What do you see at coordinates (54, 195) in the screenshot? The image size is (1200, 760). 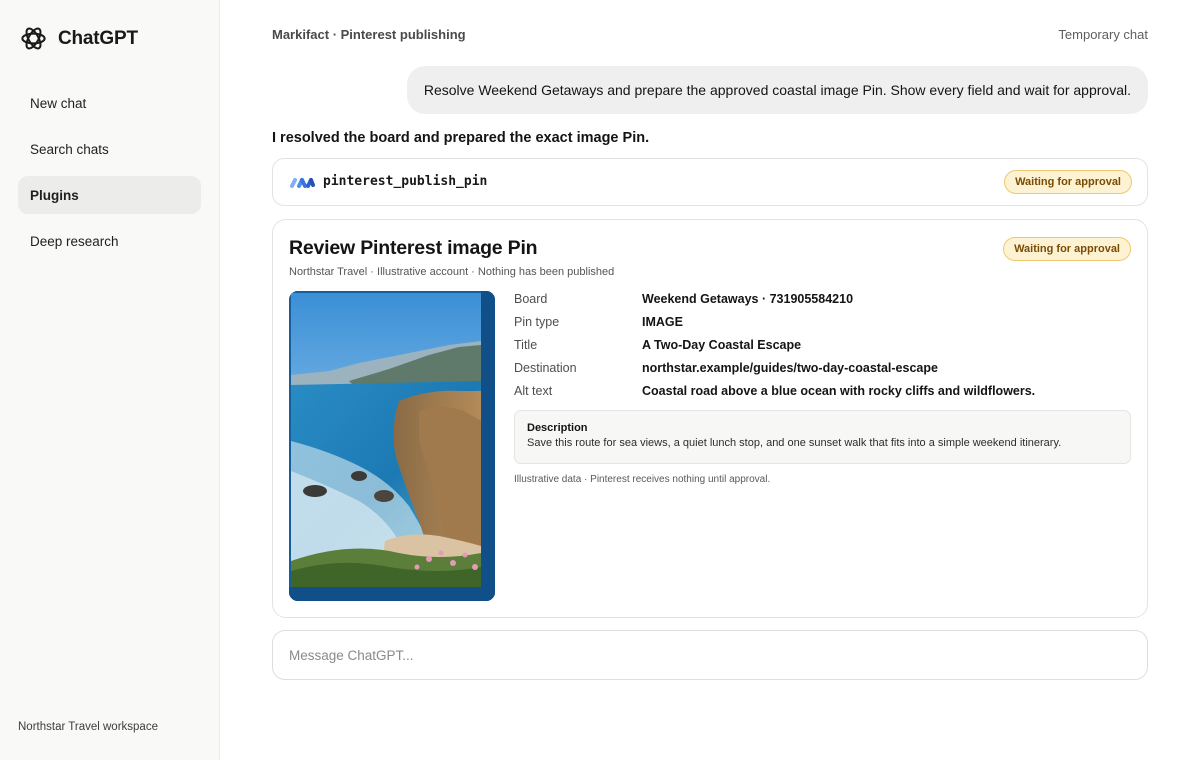 I see `sidebar-item-label: Plugins` at bounding box center [54, 195].